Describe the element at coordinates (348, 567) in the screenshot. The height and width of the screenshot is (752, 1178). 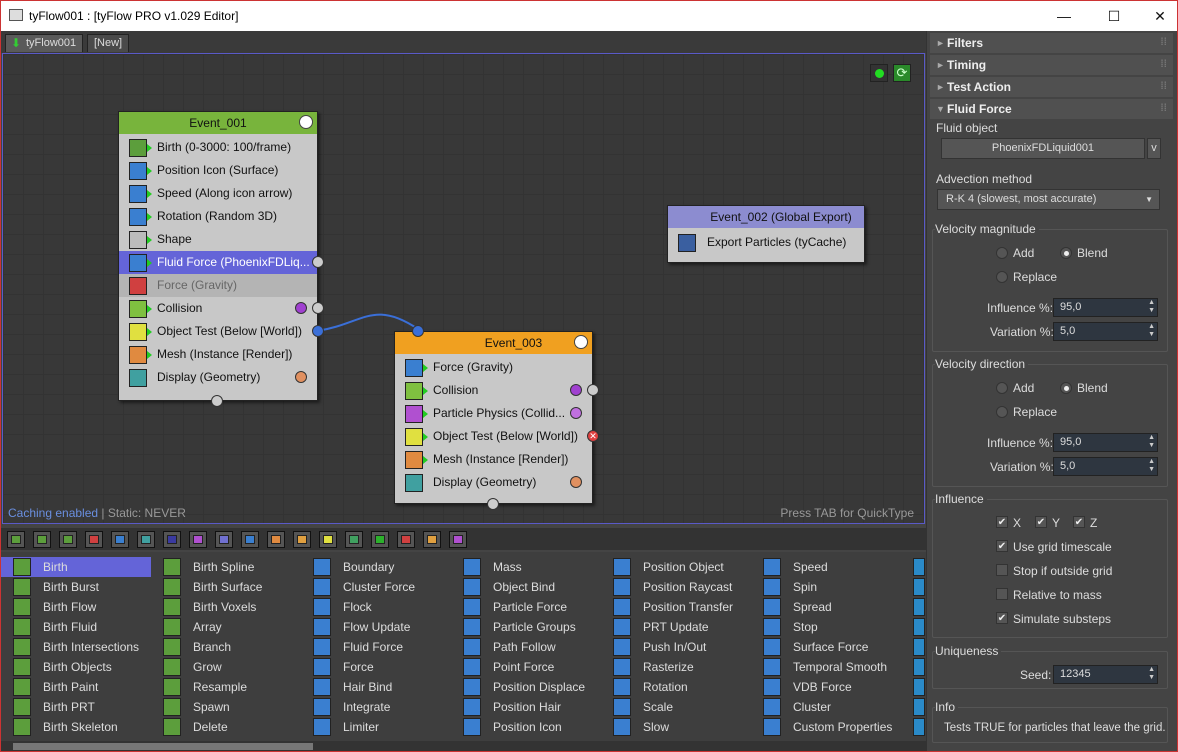
I see `palette-item: Boundary` at that location.